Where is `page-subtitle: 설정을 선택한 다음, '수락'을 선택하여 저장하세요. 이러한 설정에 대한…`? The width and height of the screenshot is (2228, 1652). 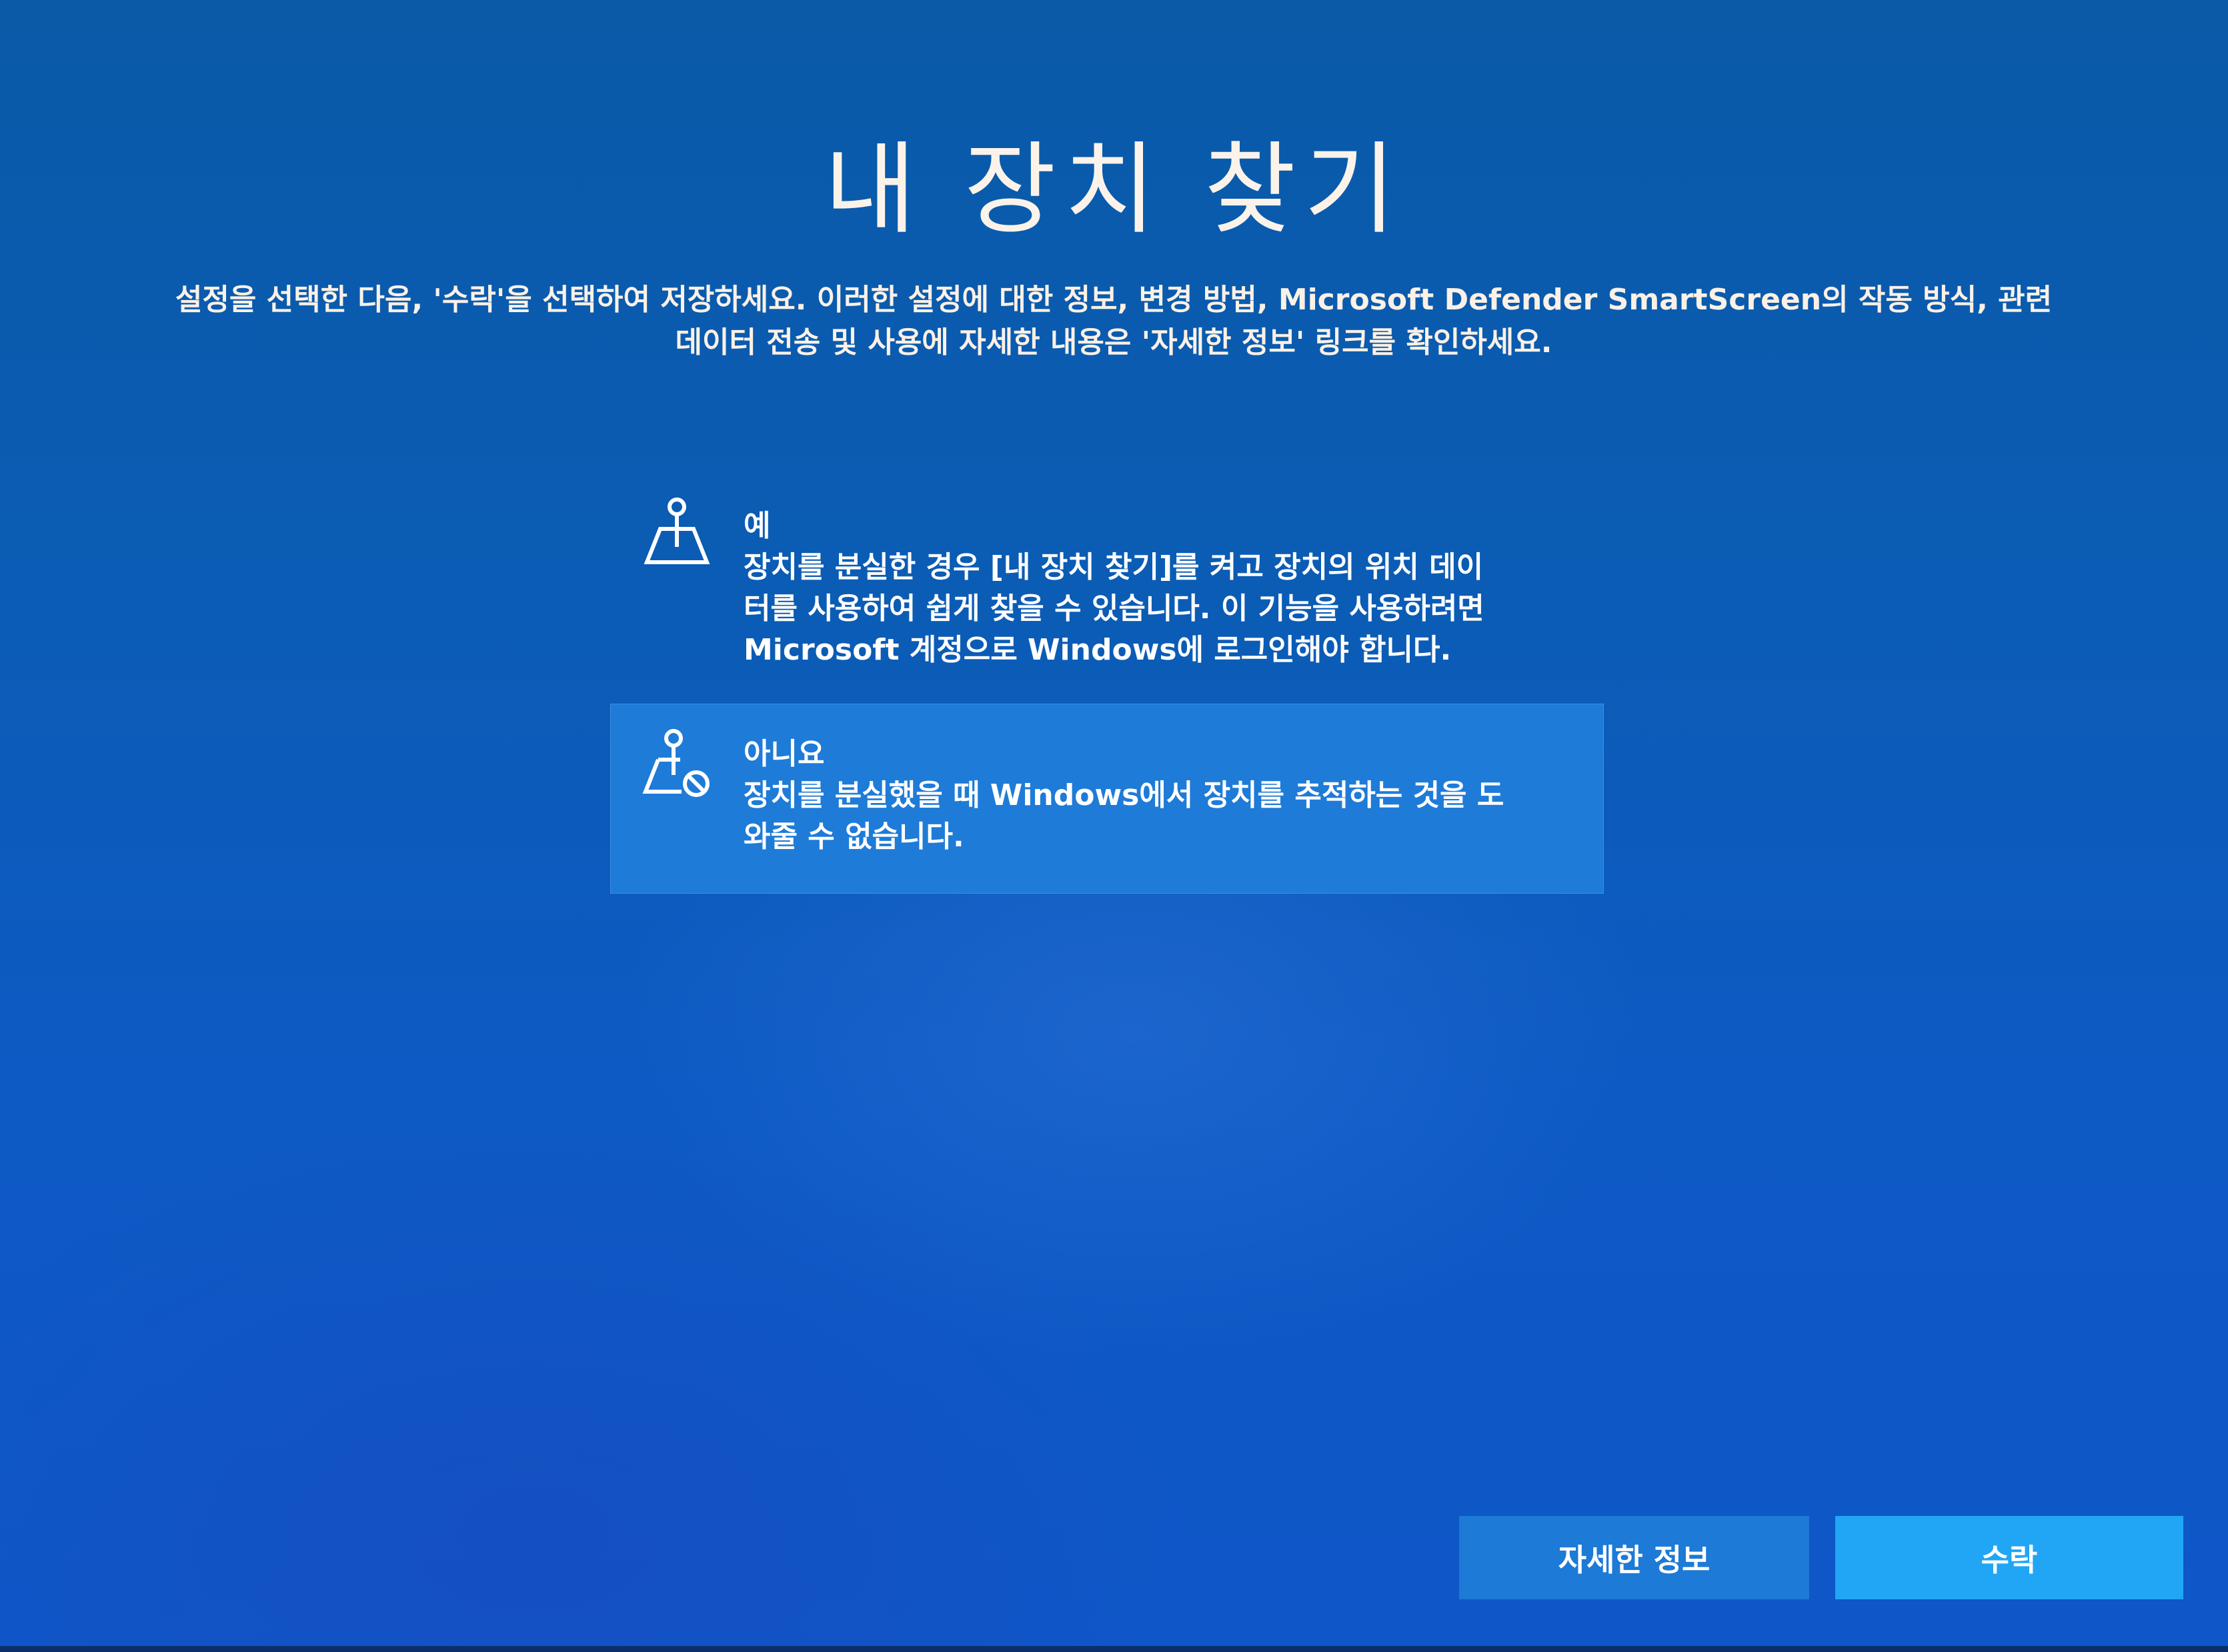 page-subtitle: 설정을 선택한 다음, '수락'을 선택하여 저장하세요. 이러한 설정에 대한… is located at coordinates (1114, 321).